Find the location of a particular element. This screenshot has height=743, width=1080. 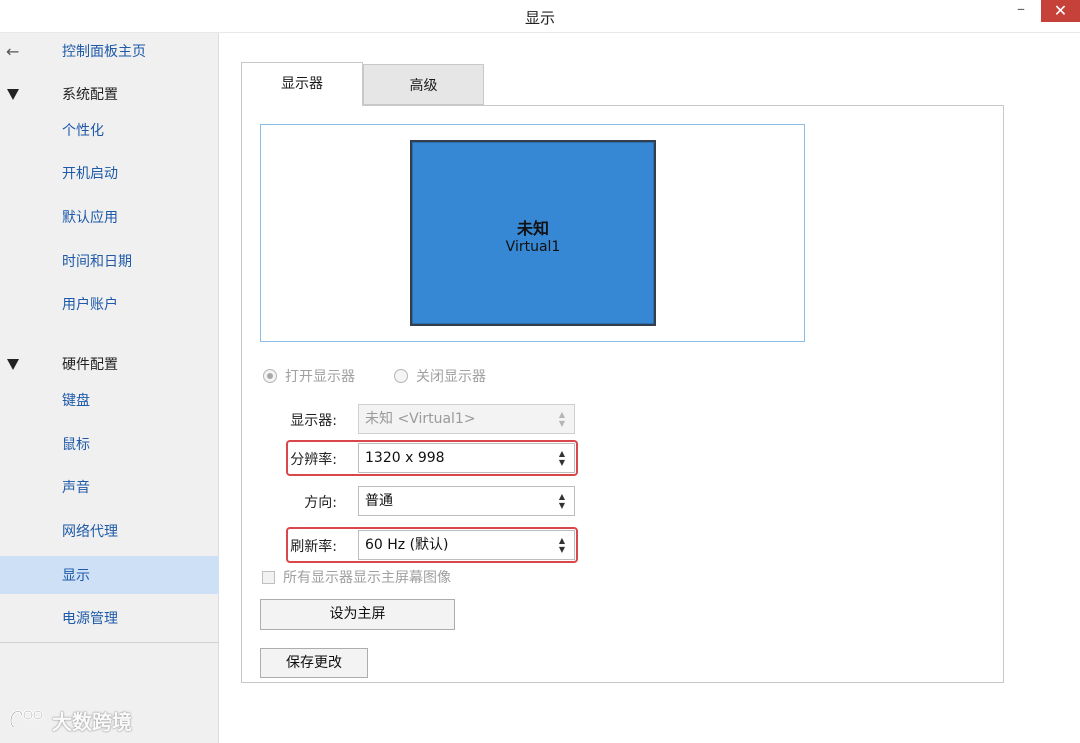

sidebar-item-label: 鼠标 is located at coordinates (76, 445).